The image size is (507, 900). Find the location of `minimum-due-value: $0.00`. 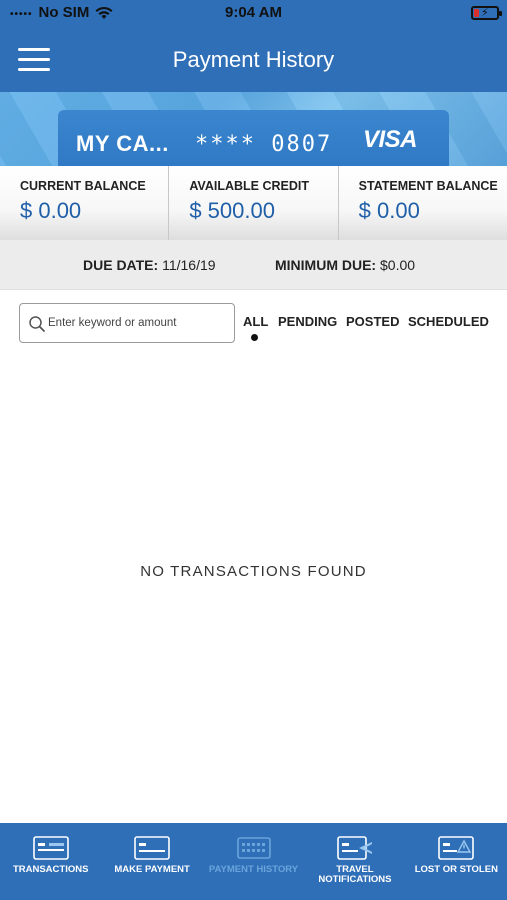

minimum-due-value: $0.00 is located at coordinates (398, 265).